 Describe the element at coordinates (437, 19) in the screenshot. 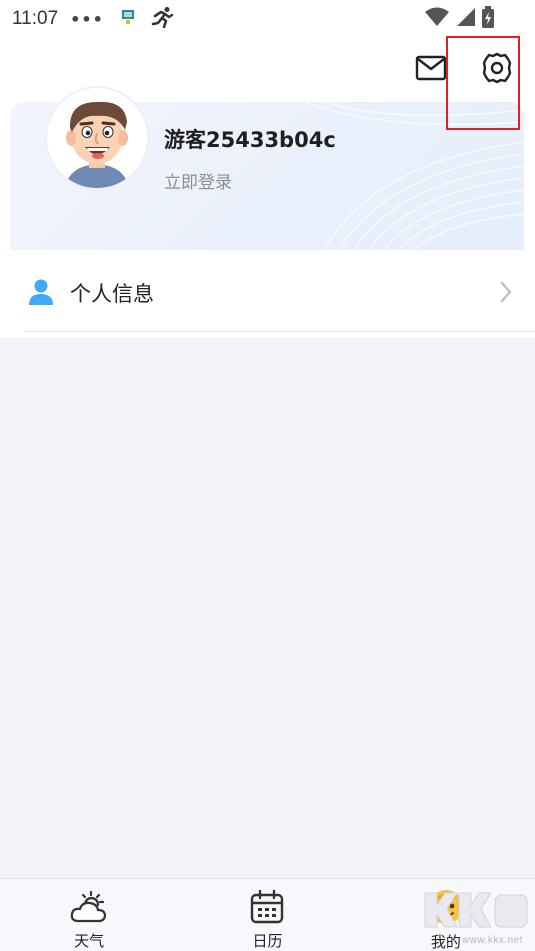

I see `wifi-icon` at that location.